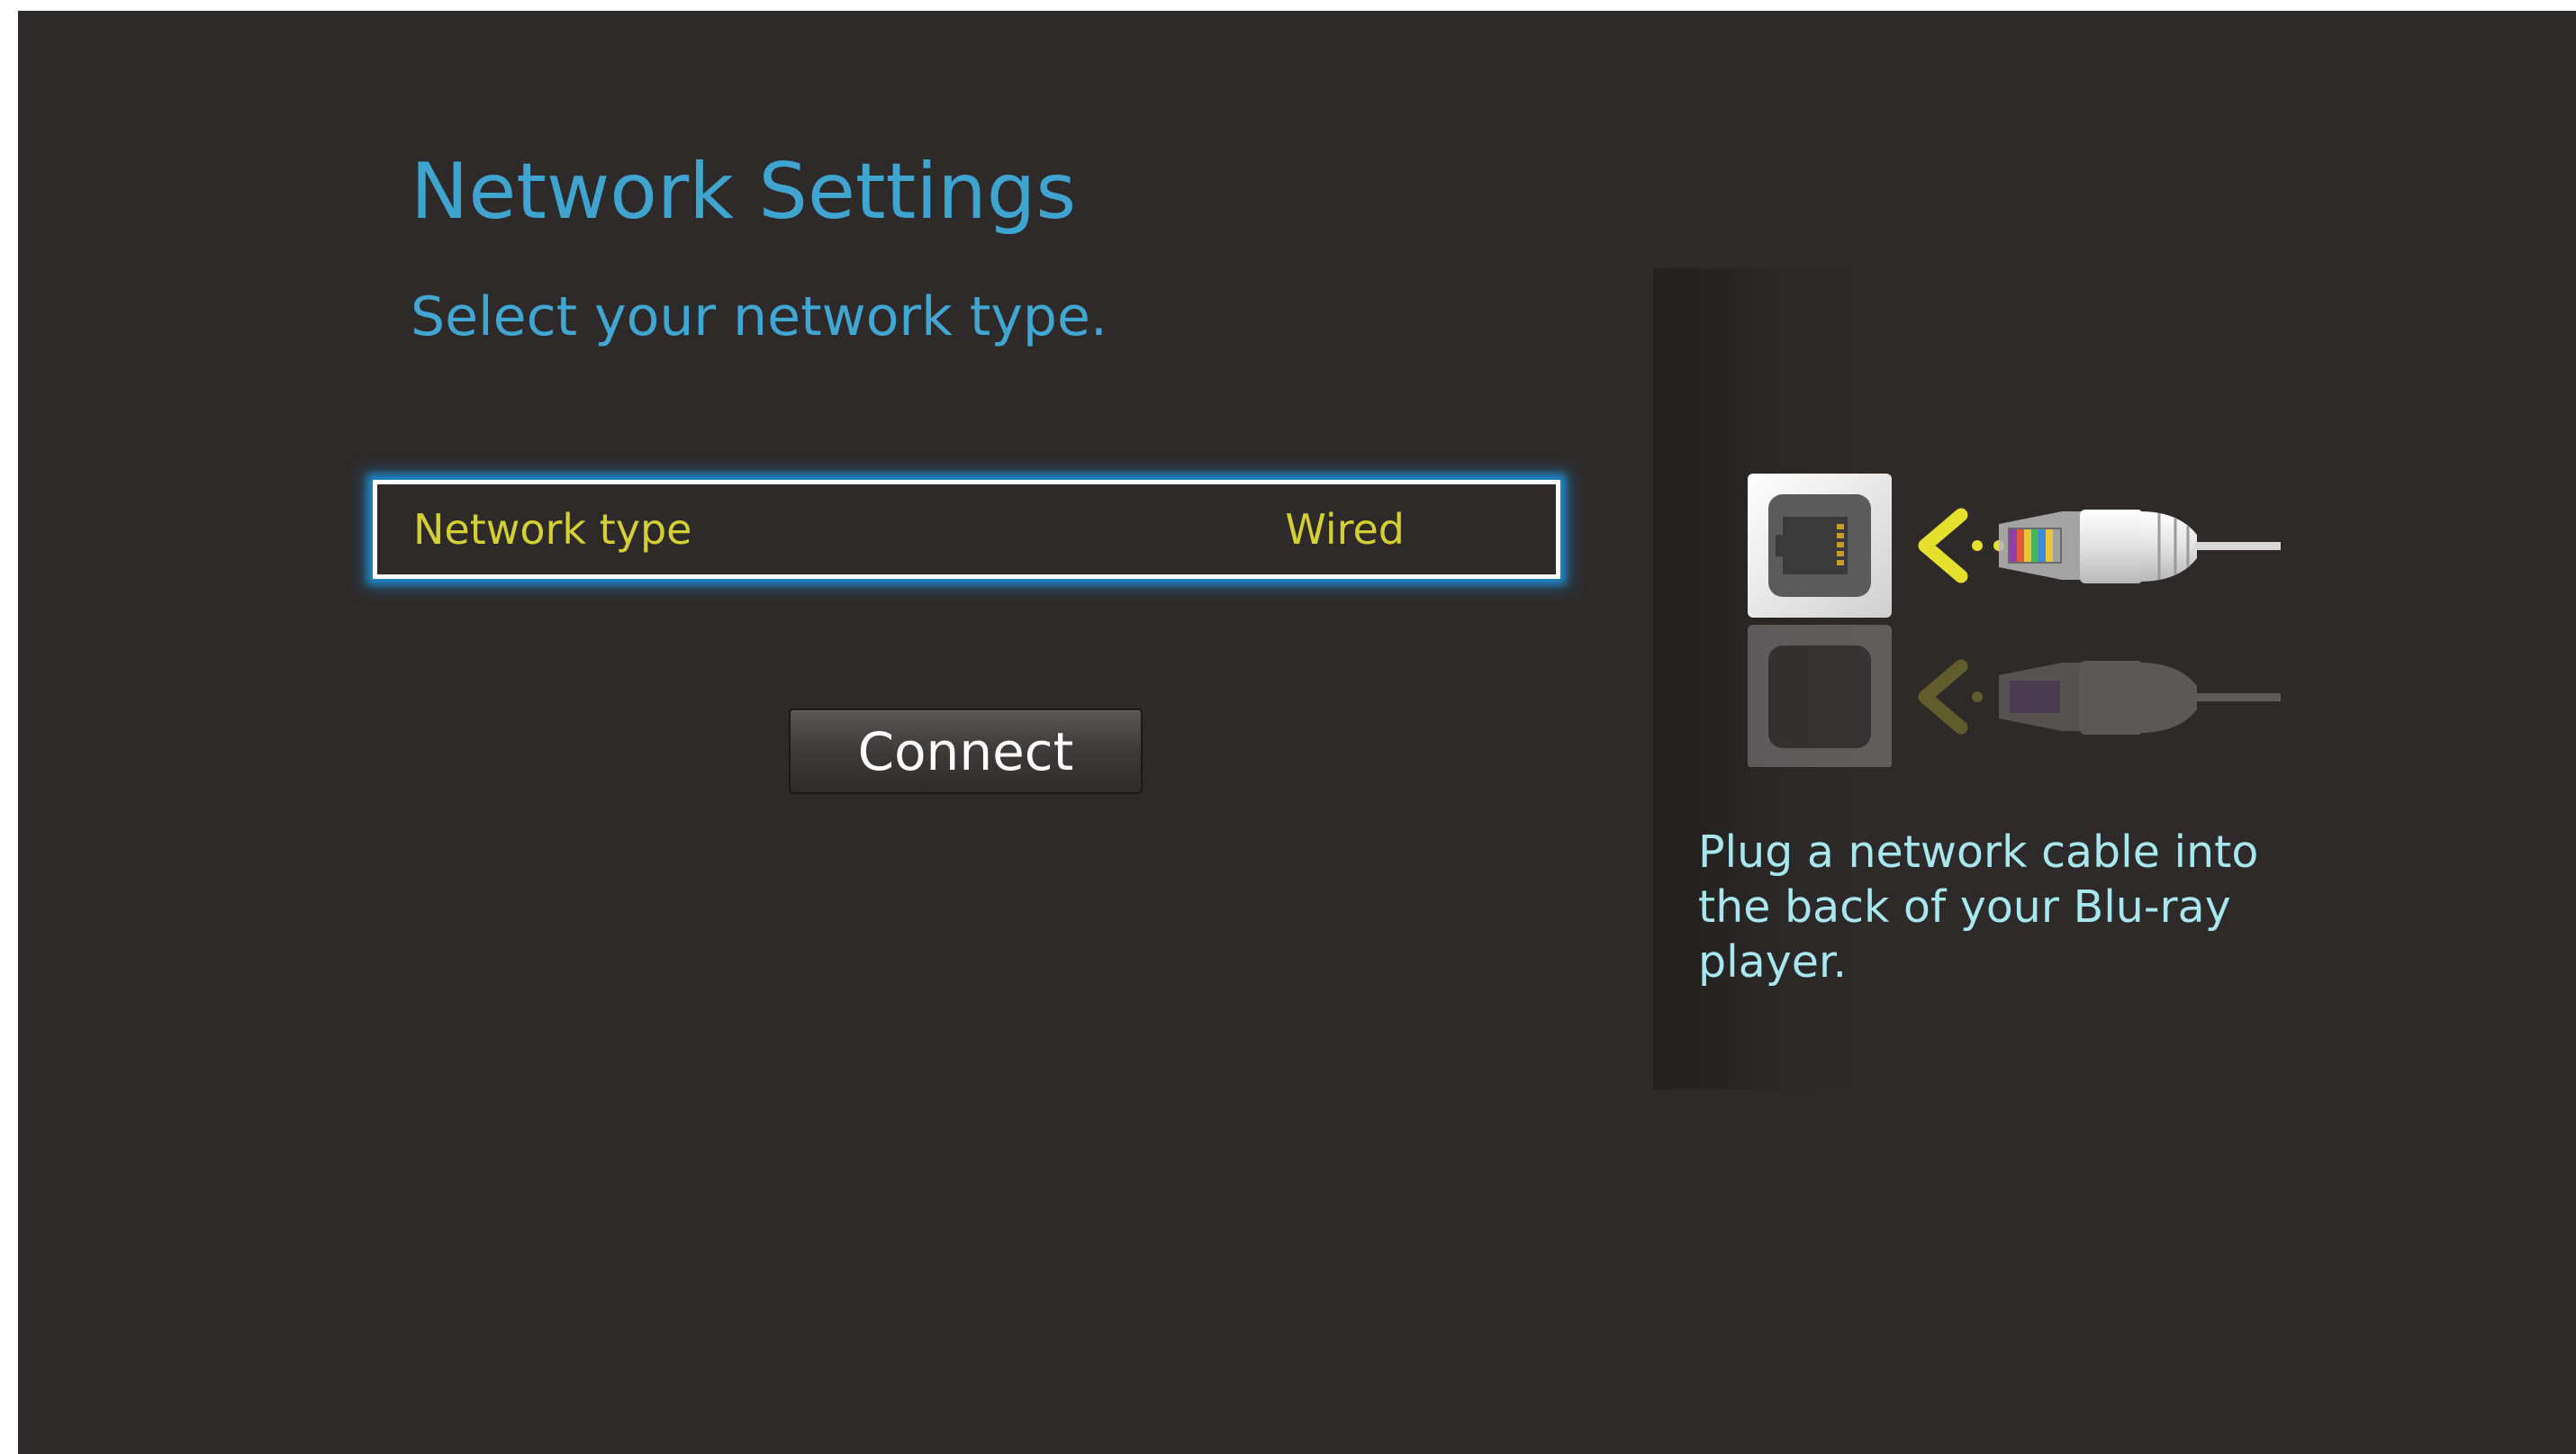  Describe the element at coordinates (1961, 545) in the screenshot. I see `chevron-left-icon` at that location.